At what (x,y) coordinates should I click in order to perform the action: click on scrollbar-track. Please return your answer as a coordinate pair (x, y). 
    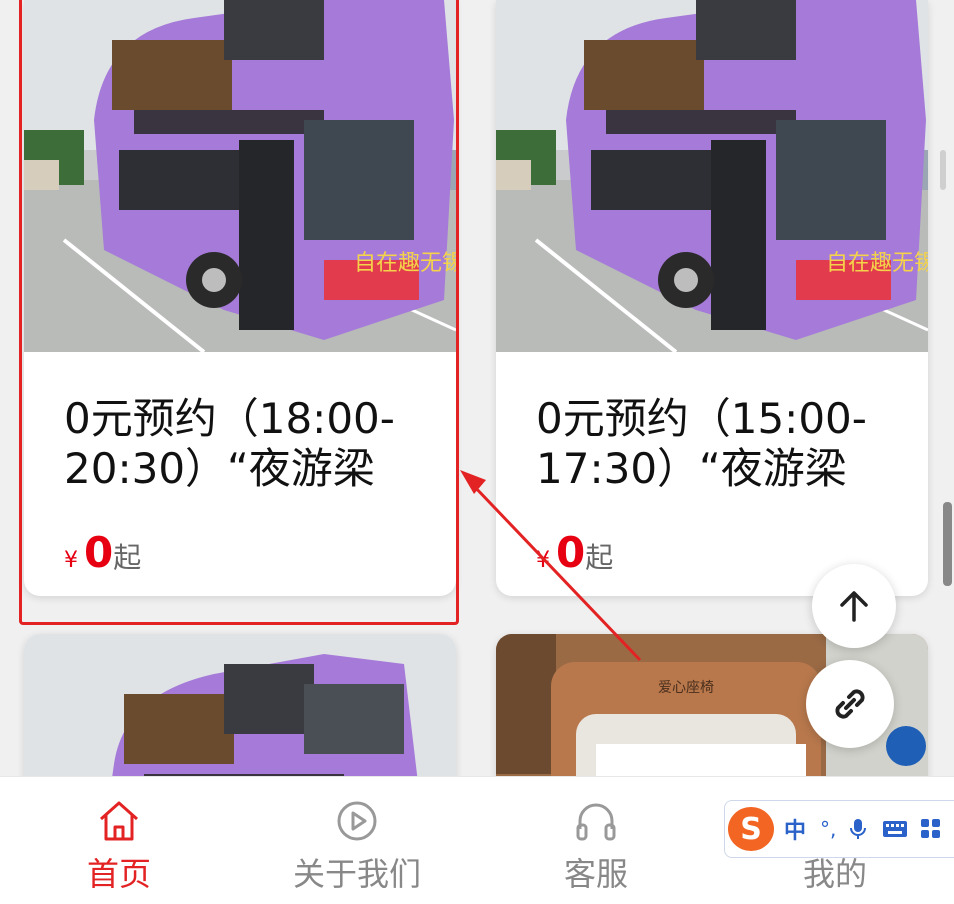
    Looking at the image, I should click on (943, 170).